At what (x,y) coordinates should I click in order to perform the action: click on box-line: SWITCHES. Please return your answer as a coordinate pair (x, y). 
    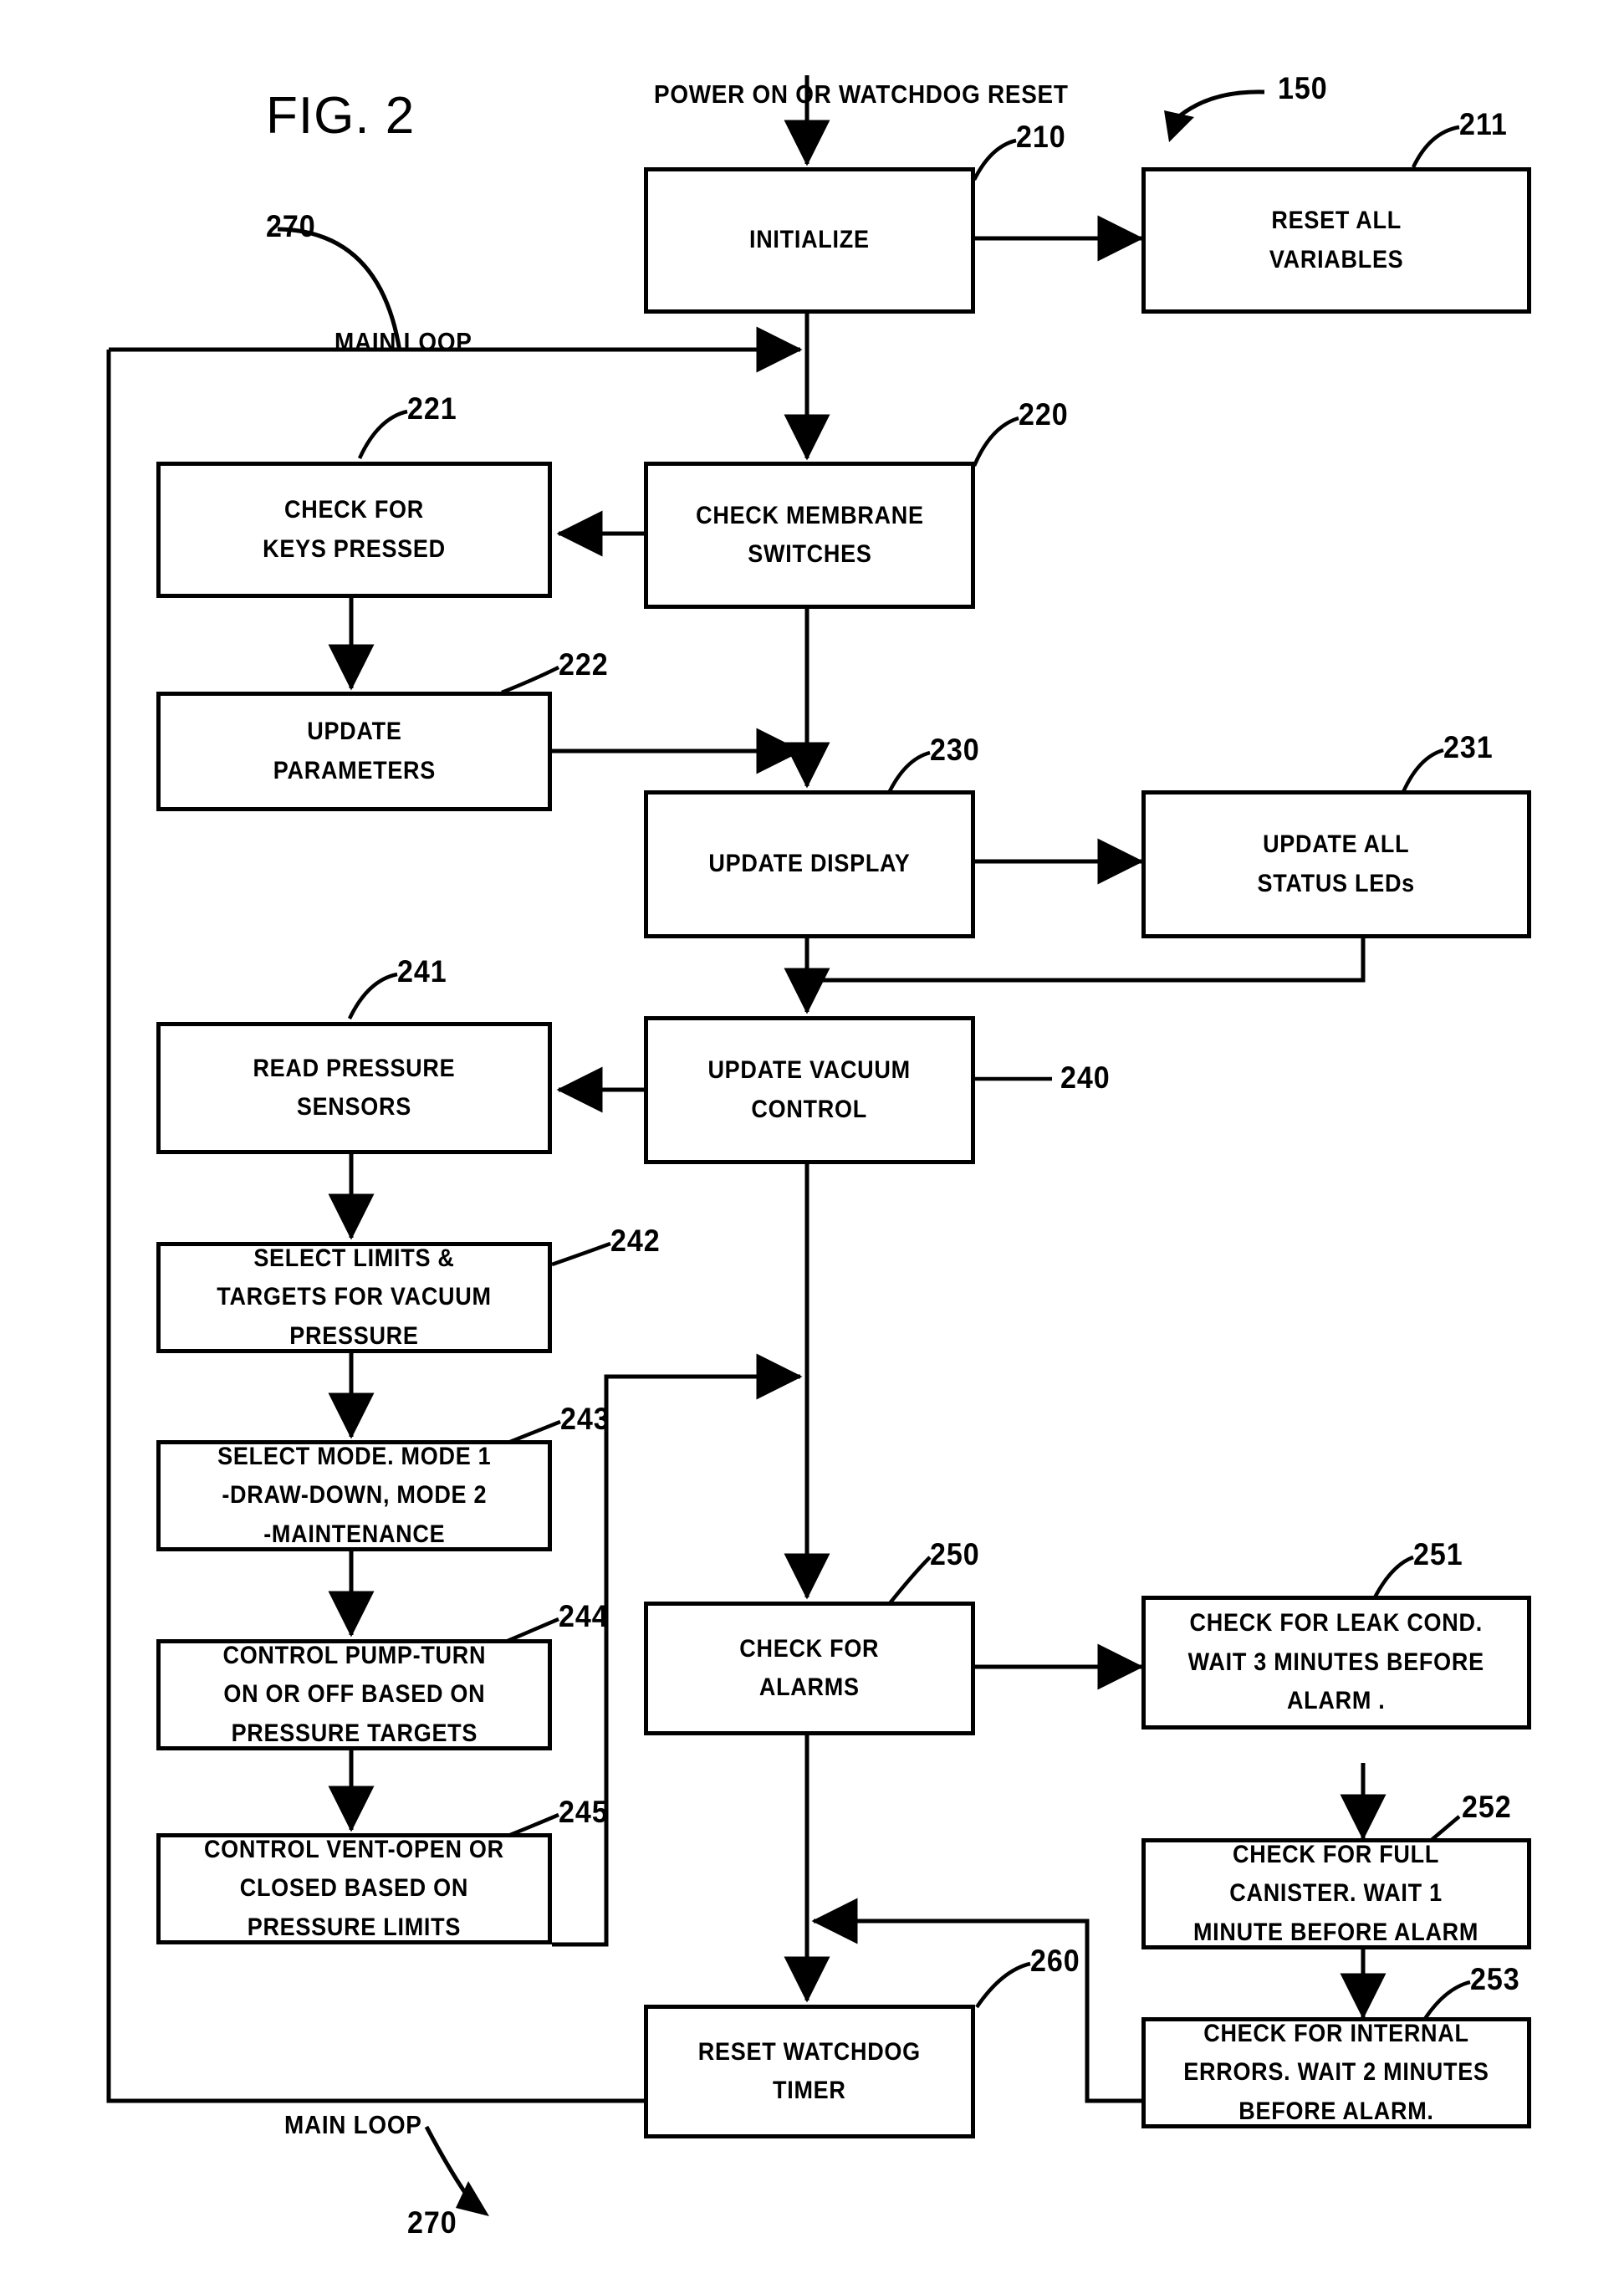
    Looking at the image, I should click on (809, 554).